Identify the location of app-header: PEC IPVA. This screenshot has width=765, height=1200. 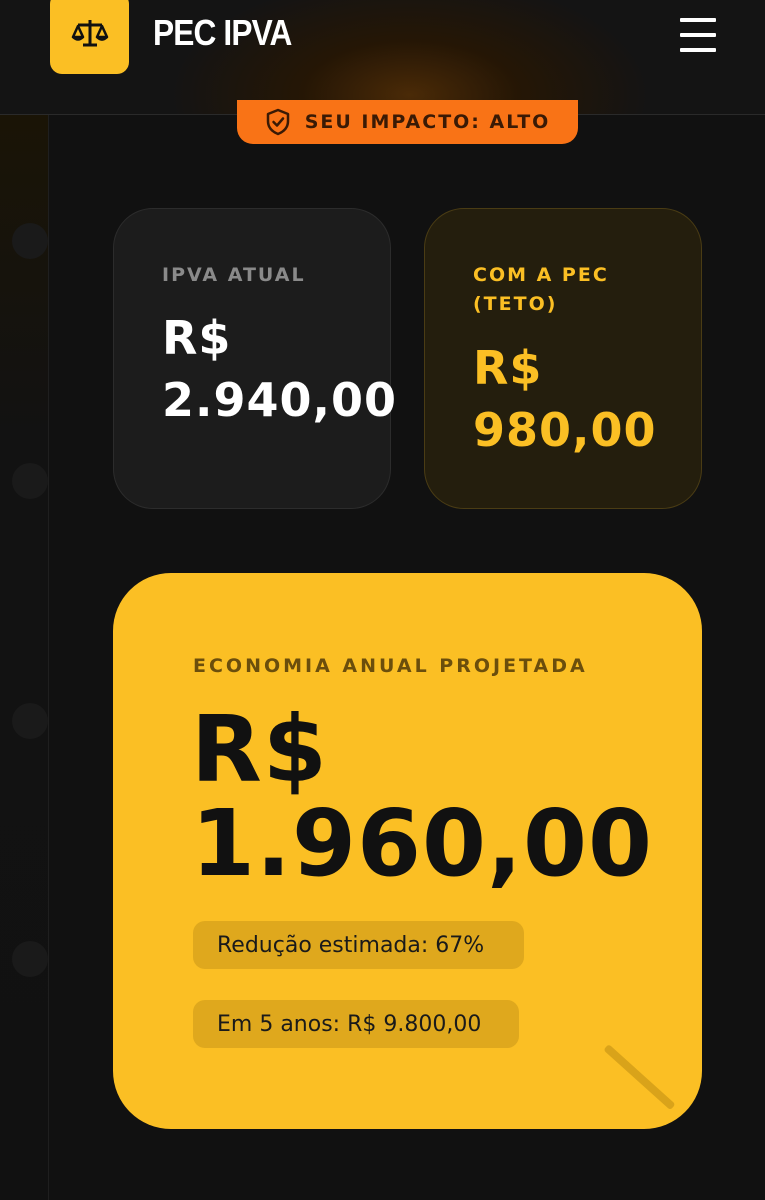
(382, 57).